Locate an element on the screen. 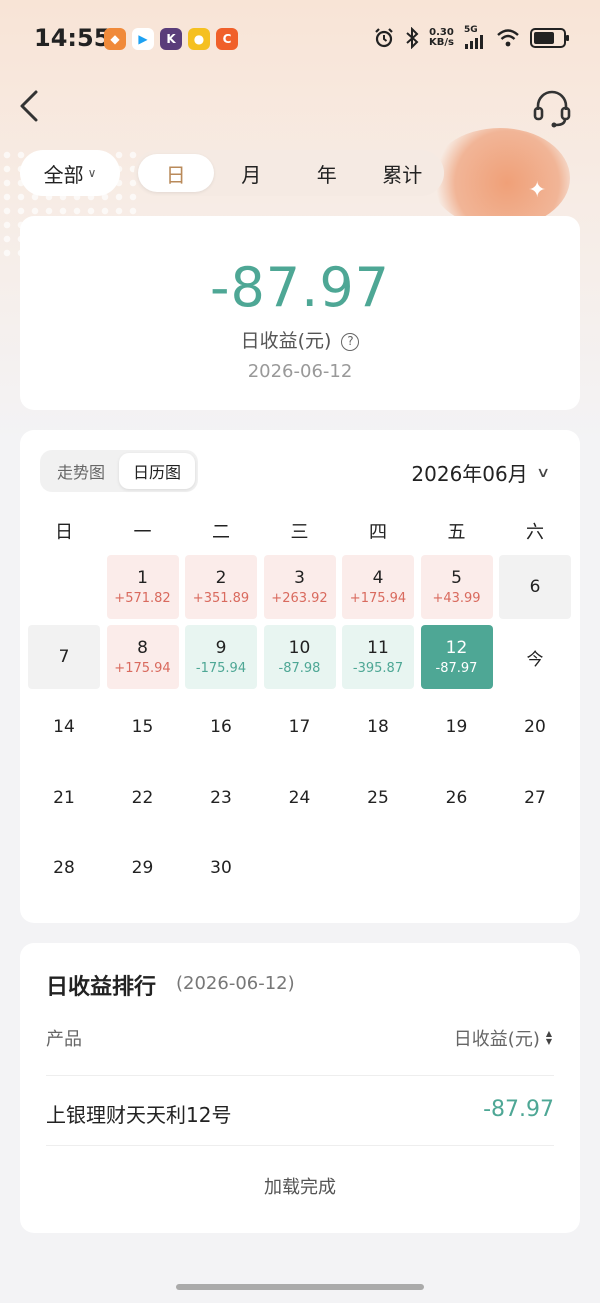 This screenshot has width=600, height=1303. day-number: 5 is located at coordinates (456, 578).